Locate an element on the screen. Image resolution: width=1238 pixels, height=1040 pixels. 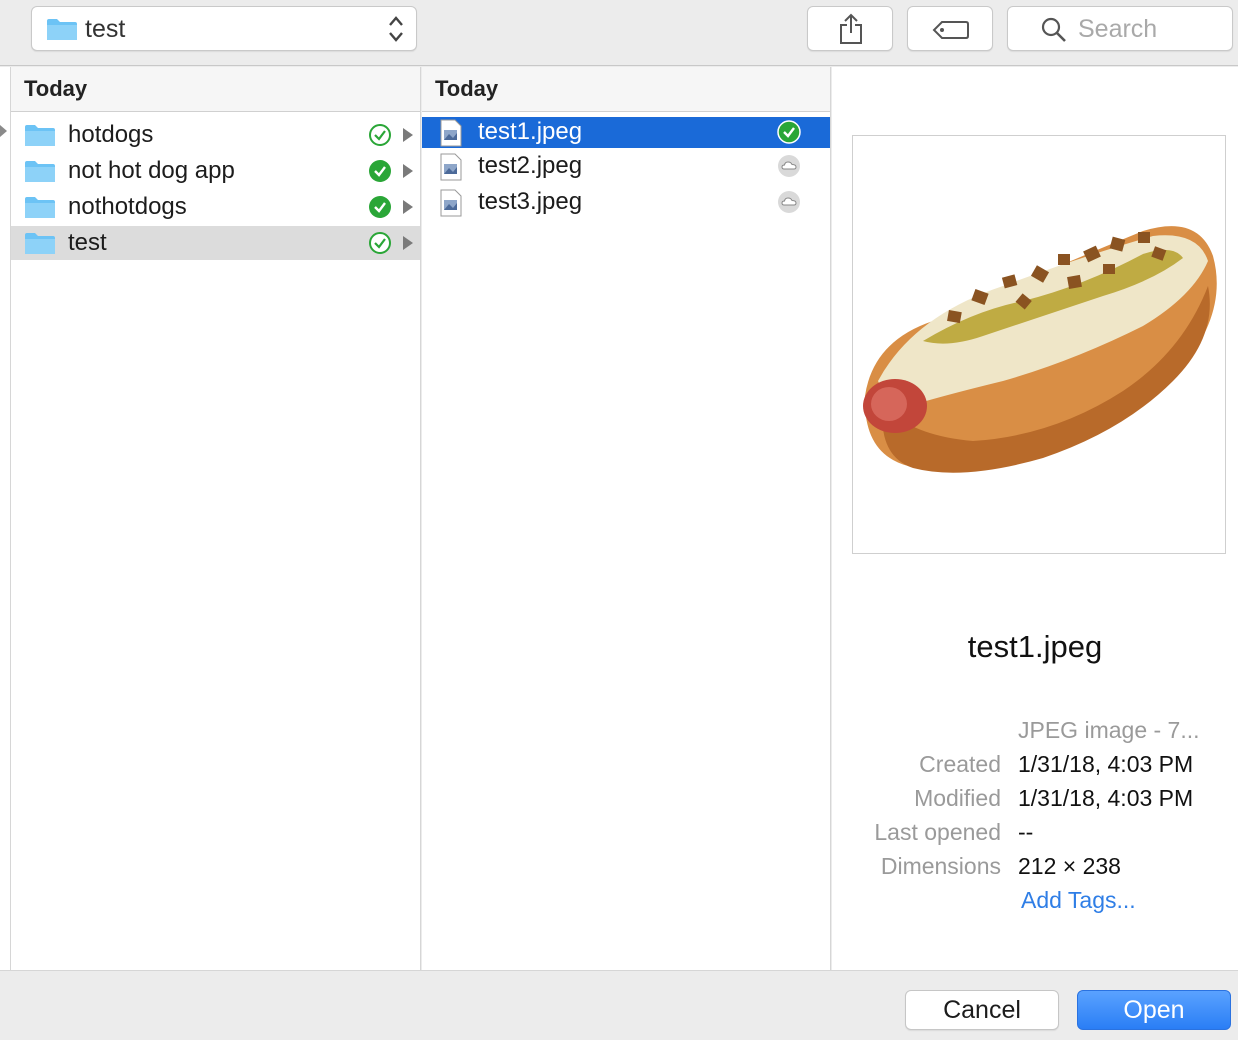
dimensions-label: Dimensions is located at coordinates (940, 866).